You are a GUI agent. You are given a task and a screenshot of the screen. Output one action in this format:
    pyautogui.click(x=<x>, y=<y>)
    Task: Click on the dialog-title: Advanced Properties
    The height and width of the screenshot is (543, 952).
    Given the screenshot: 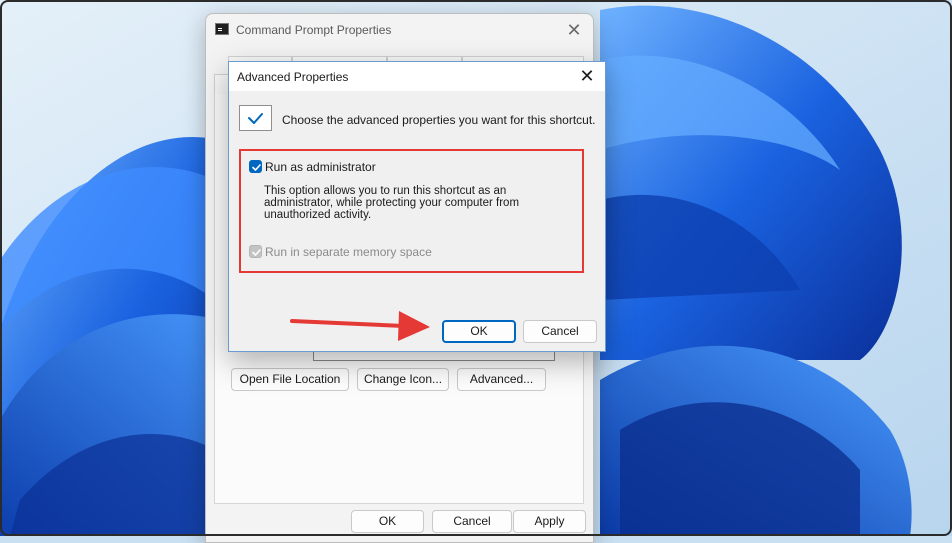 What is the action you would take?
    pyautogui.click(x=293, y=77)
    